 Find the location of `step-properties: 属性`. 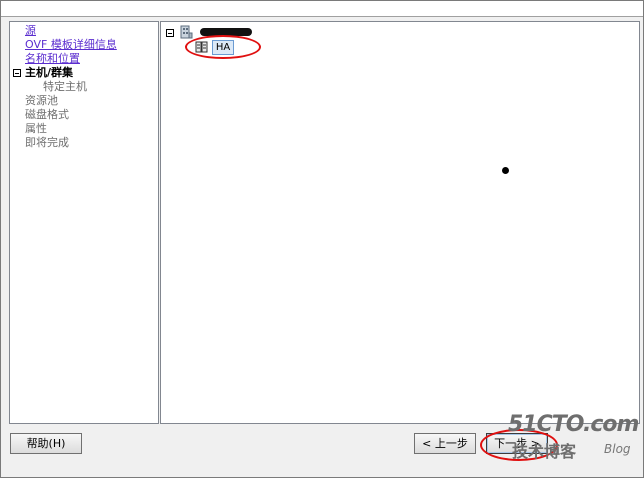

step-properties: 属性 is located at coordinates (36, 128).